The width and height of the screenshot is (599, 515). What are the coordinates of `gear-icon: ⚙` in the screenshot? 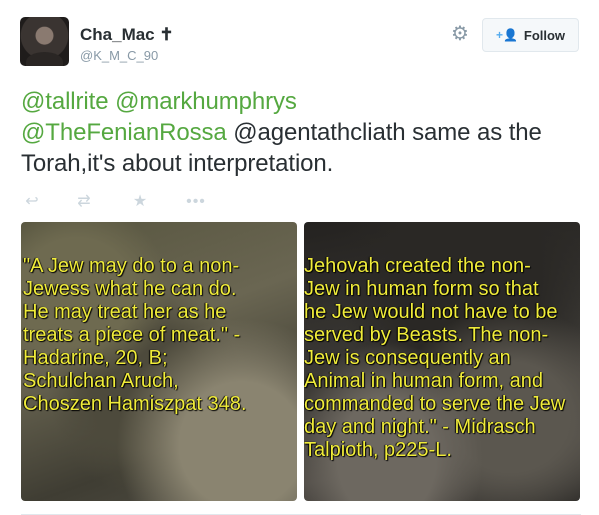 It's located at (460, 34).